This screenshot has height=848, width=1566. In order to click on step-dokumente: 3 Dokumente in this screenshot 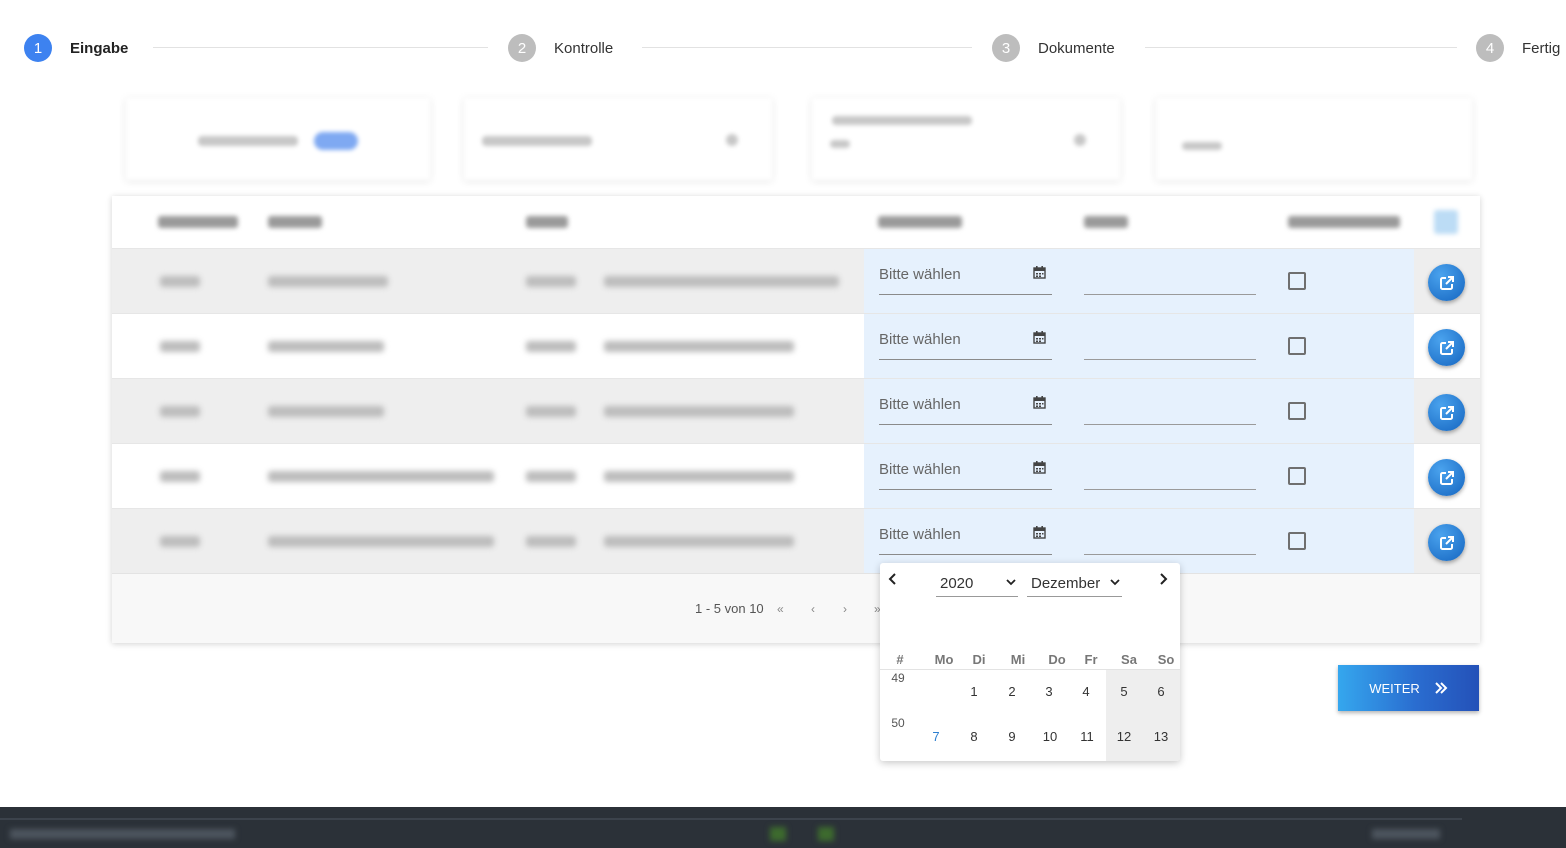, I will do `click(1053, 48)`.